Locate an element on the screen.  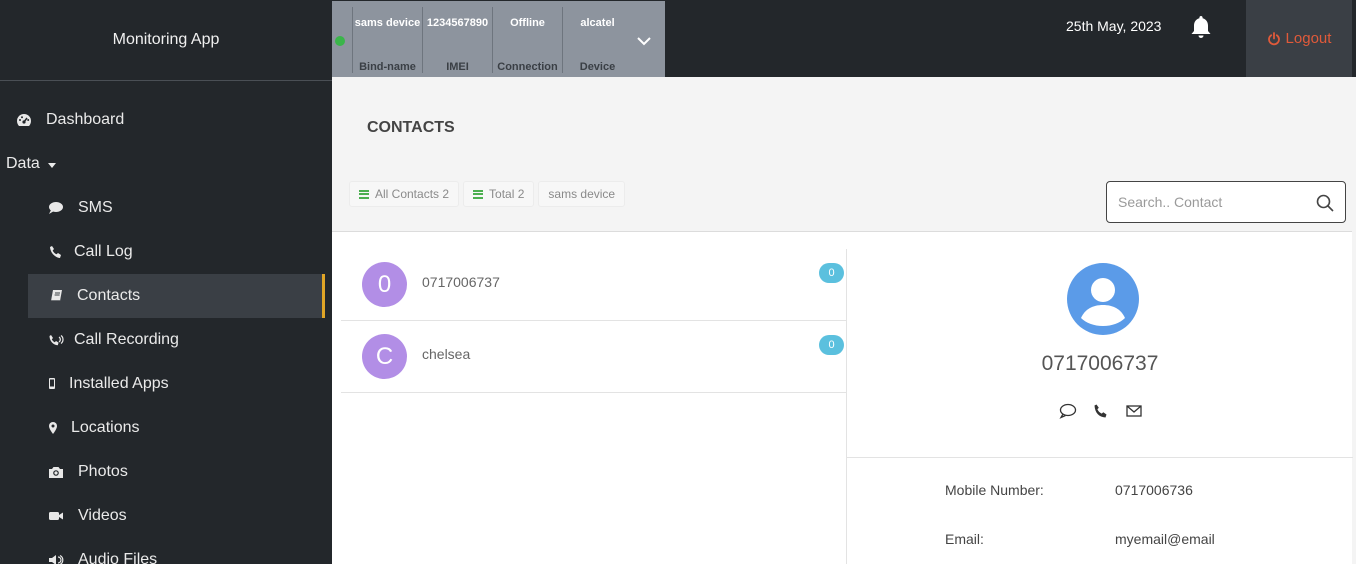
all-contacts-chip: All Contacts 2 is located at coordinates (404, 194).